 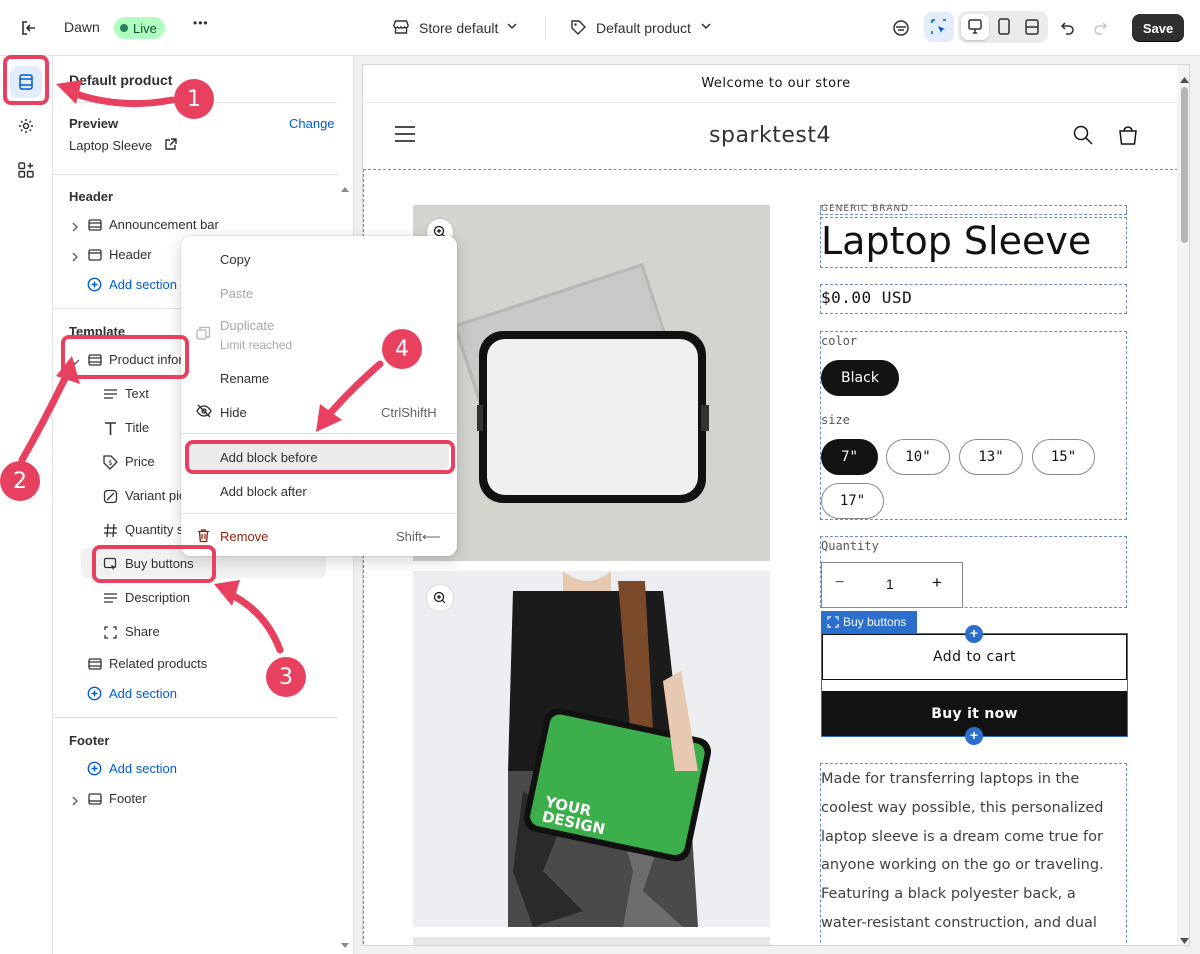 I want to click on annotation-badge-3: 3, so click(x=286, y=677).